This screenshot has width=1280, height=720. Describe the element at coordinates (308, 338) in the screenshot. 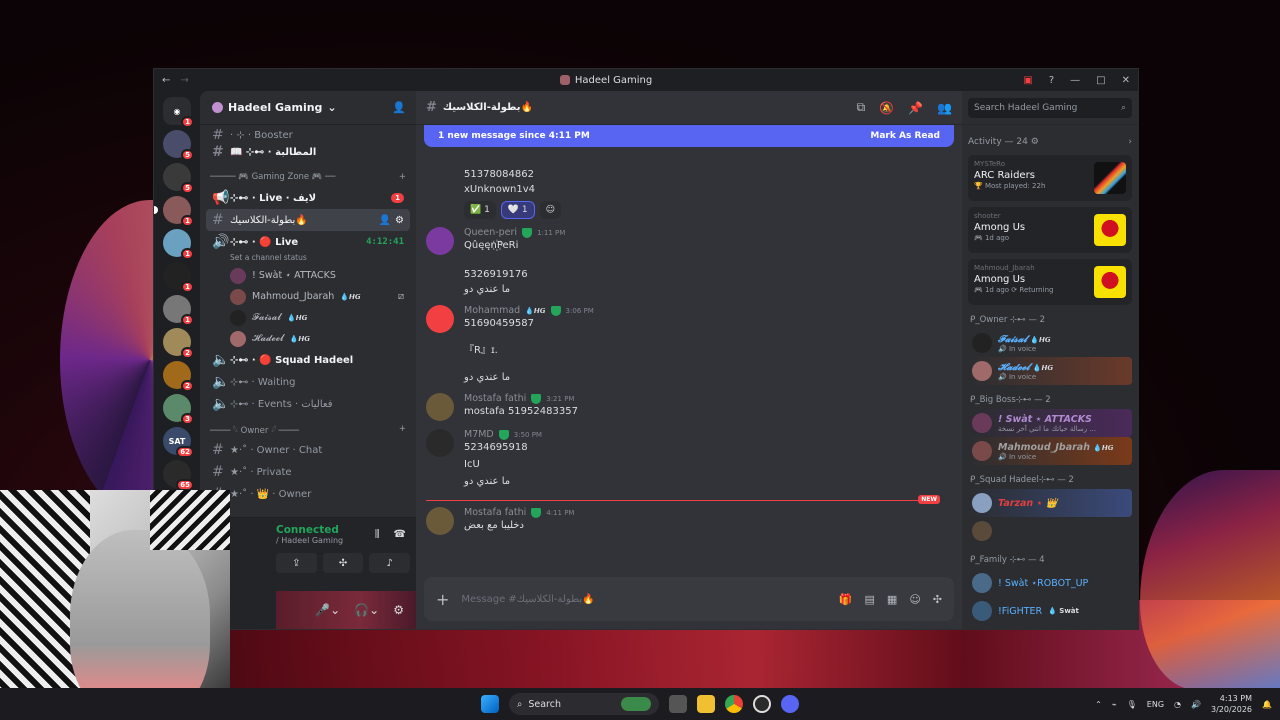

I see `voice-user: 𝓗𝓪𝓭𝓮𝓮𝓵 💧𝙃𝙂` at that location.